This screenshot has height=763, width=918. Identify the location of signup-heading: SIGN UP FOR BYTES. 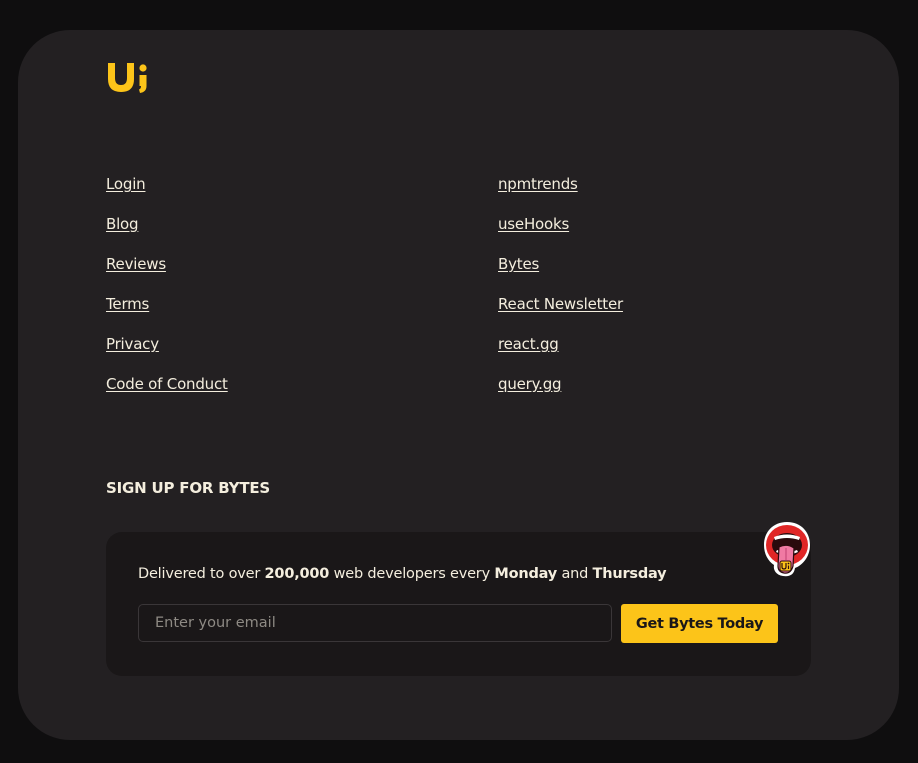
(188, 488).